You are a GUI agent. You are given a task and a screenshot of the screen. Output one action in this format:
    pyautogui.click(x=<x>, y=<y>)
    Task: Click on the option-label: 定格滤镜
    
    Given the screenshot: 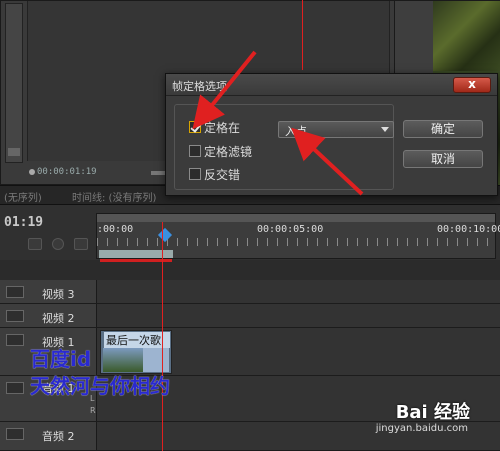 What is the action you would take?
    pyautogui.click(x=228, y=151)
    